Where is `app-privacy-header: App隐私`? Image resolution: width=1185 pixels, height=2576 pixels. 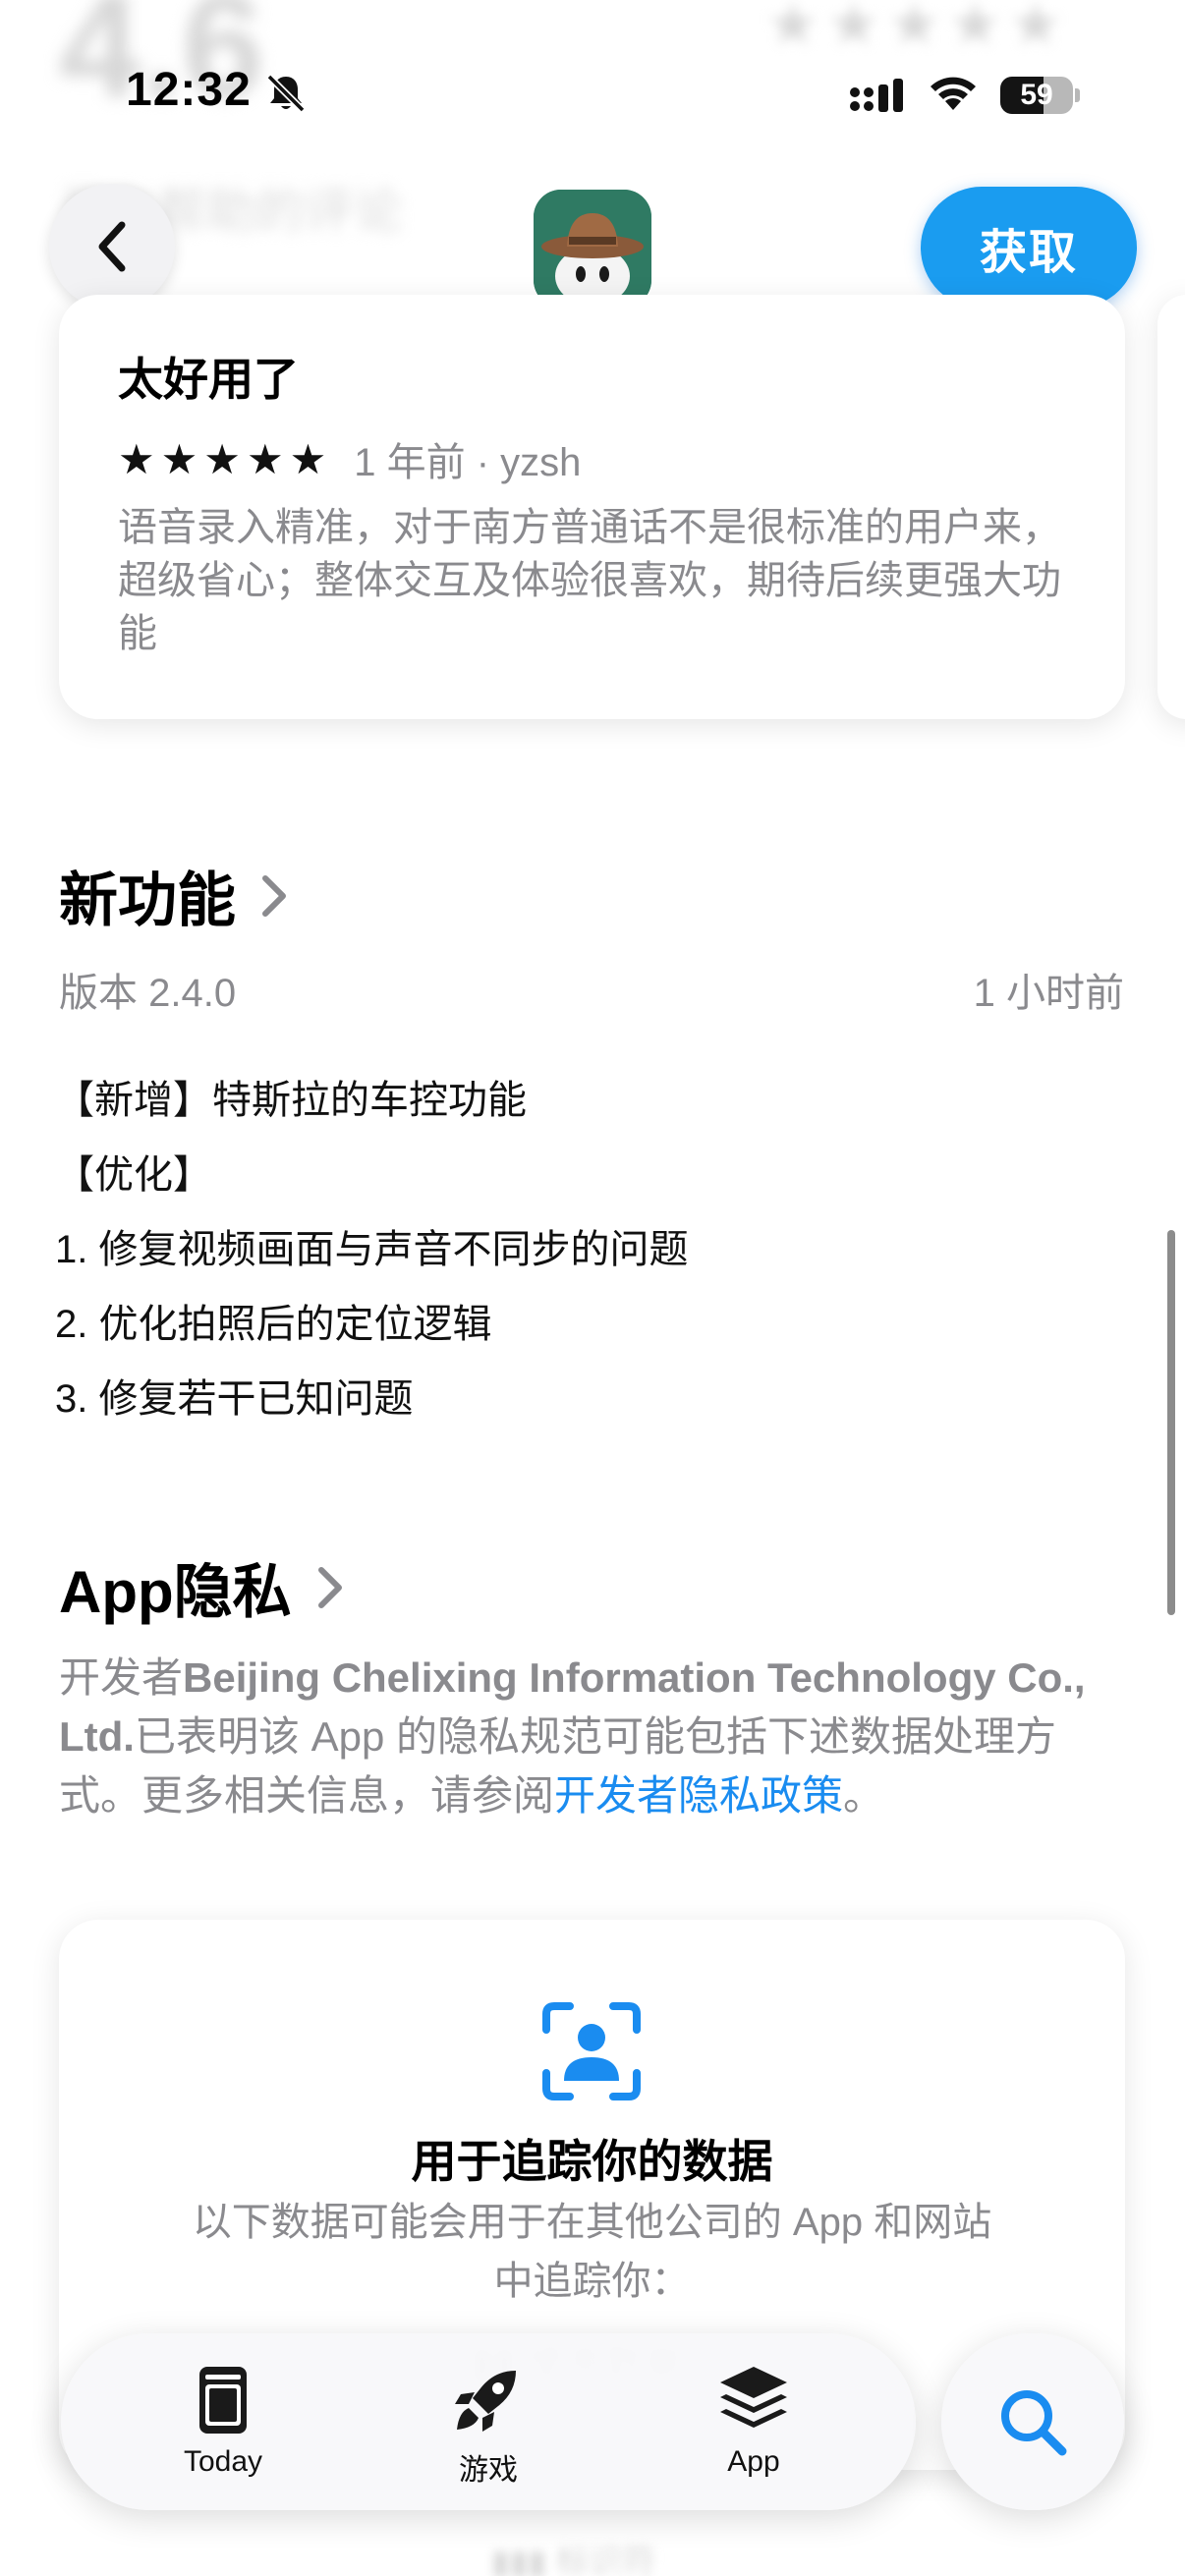
app-privacy-header: App隐私 is located at coordinates (203, 1587).